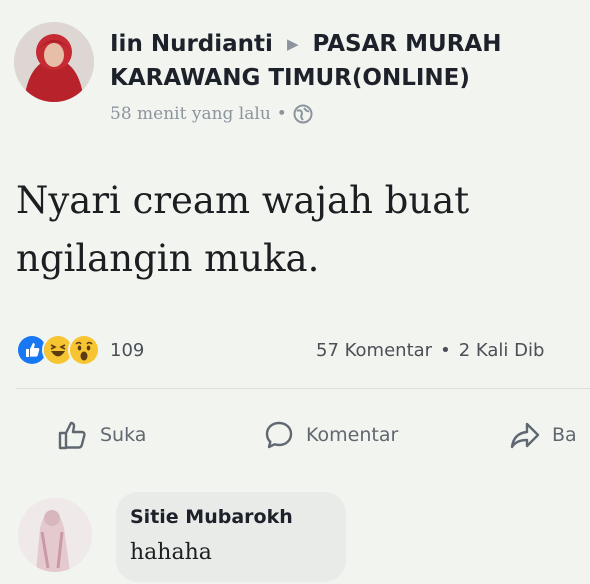 The height and width of the screenshot is (584, 590). Describe the element at coordinates (303, 350) in the screenshot. I see `post-stats: 109 57 Komentar • 2 Kali Dib` at that location.